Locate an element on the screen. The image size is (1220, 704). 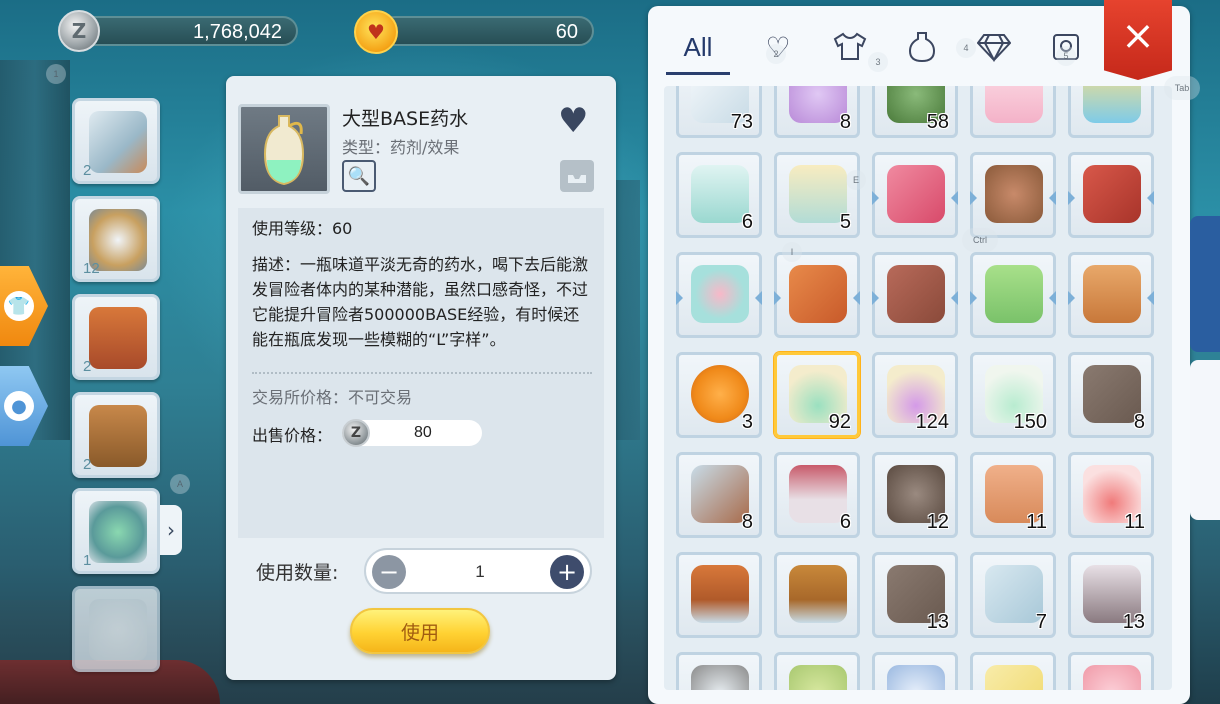
character-icon: ● is located at coordinates (19, 406).